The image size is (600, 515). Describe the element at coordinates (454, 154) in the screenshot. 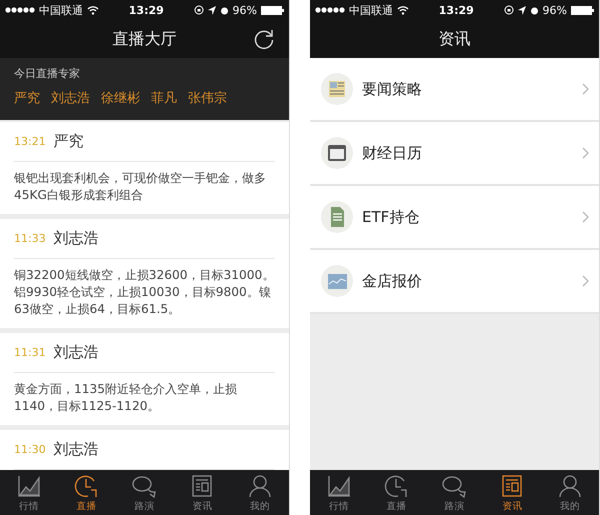

I see `menu-row: 财经日历` at that location.